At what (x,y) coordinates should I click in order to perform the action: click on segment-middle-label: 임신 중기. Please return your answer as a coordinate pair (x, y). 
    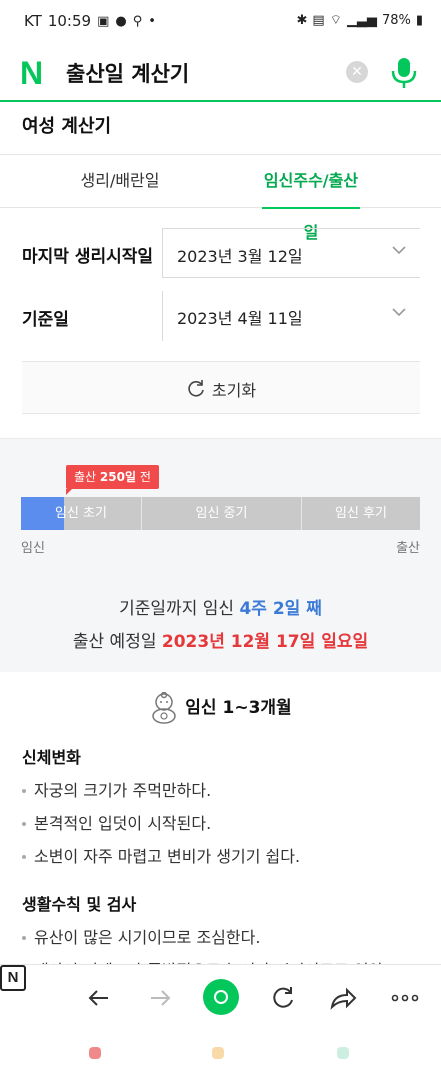
    Looking at the image, I should click on (221, 513).